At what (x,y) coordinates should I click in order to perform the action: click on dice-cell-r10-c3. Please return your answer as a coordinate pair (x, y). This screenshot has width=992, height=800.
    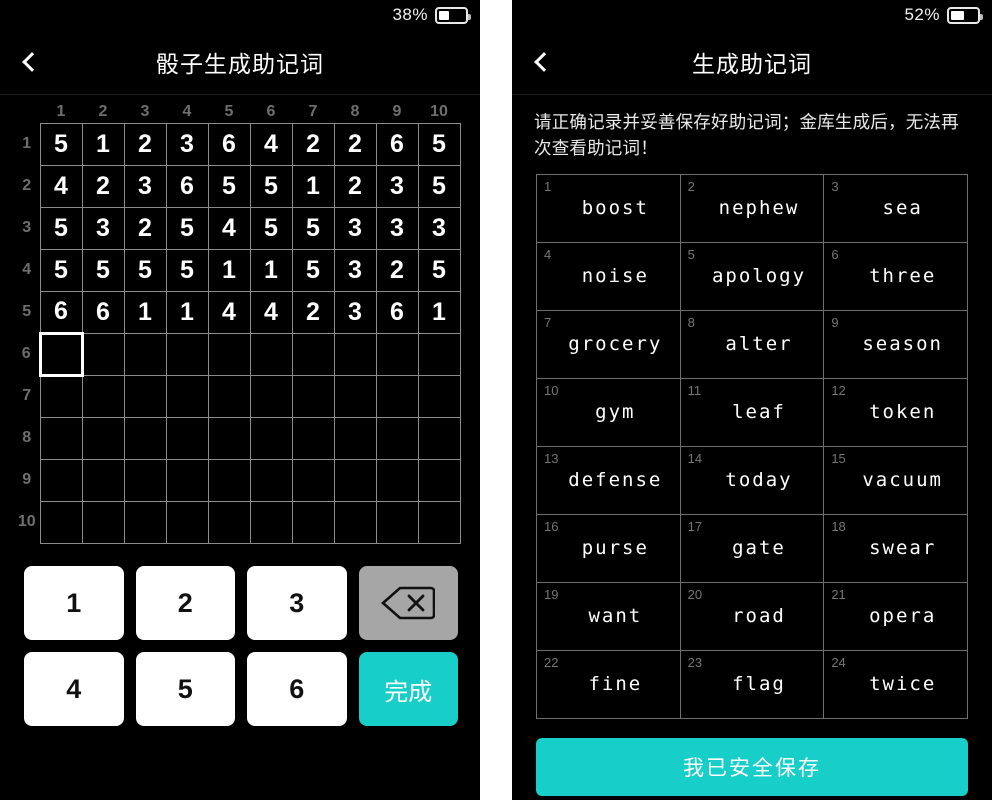
    Looking at the image, I should click on (145, 522).